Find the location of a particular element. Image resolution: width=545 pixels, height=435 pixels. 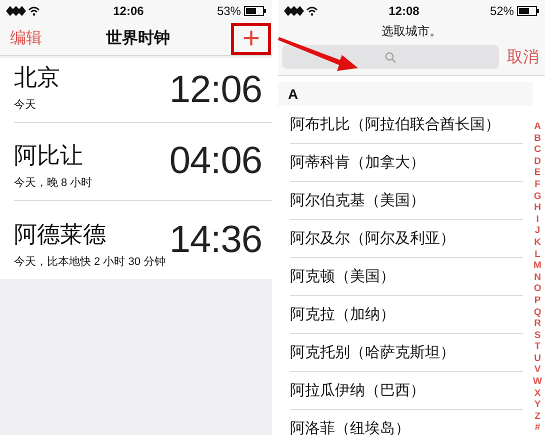

city-item: 阿拉瓜伊纳（巴西） is located at coordinates (406, 391).